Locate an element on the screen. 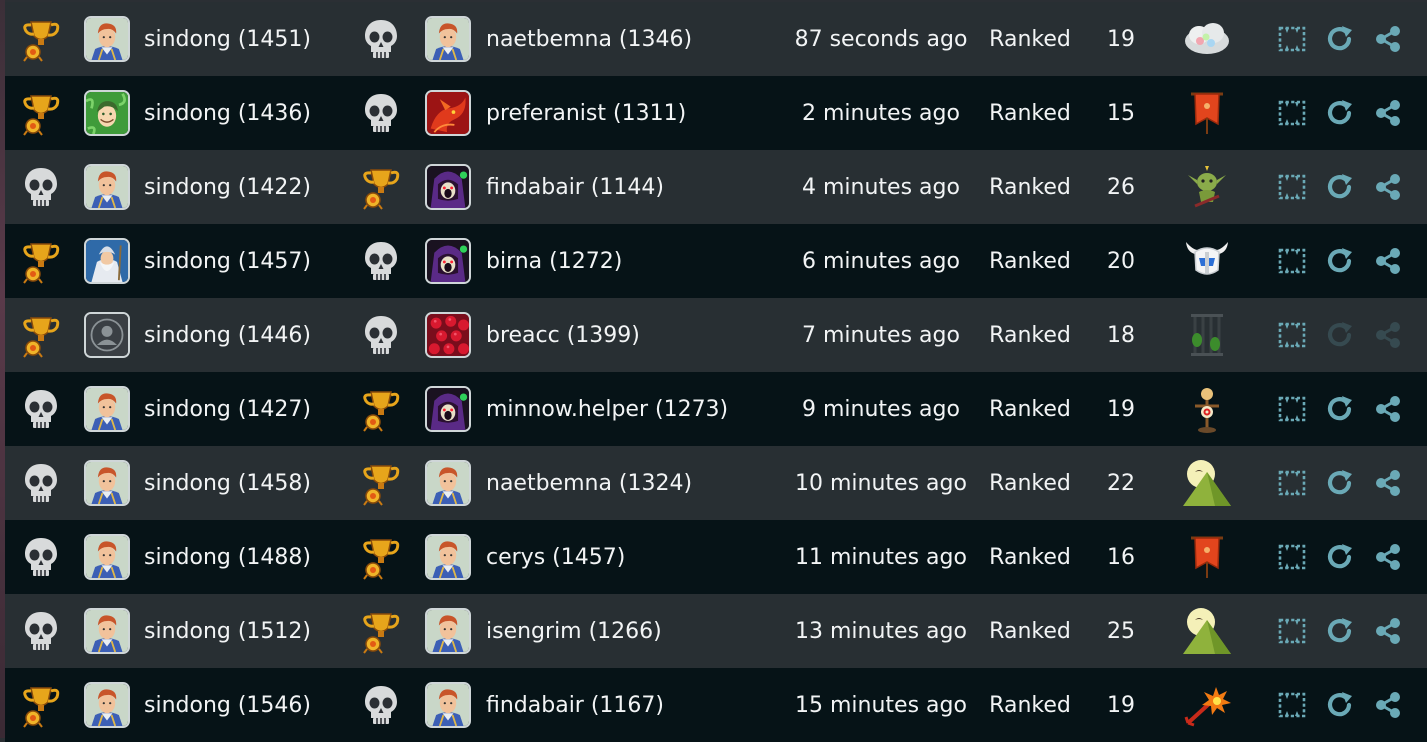 The image size is (1427, 742). turn-count: 19 is located at coordinates (1121, 39).